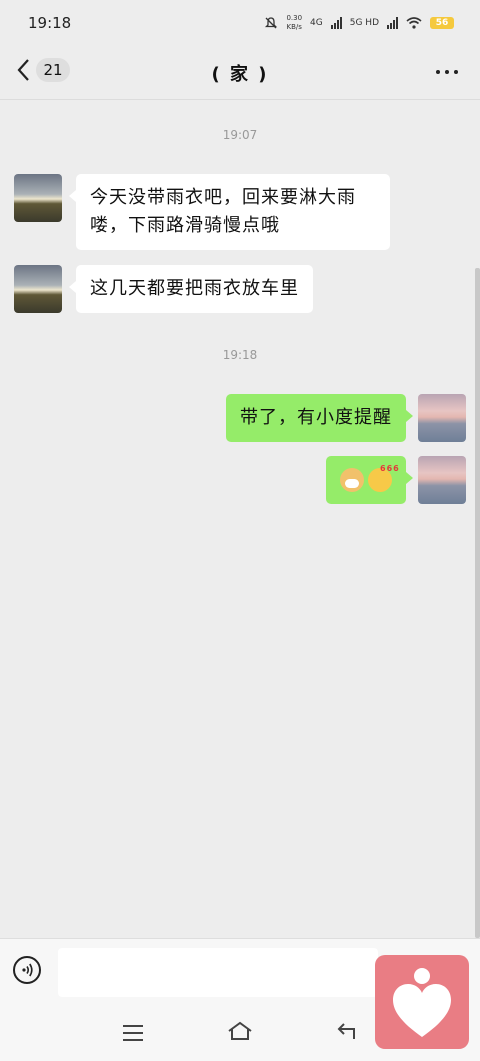 The height and width of the screenshot is (1061, 480). Describe the element at coordinates (447, 72) in the screenshot. I see `more-options-button` at that location.